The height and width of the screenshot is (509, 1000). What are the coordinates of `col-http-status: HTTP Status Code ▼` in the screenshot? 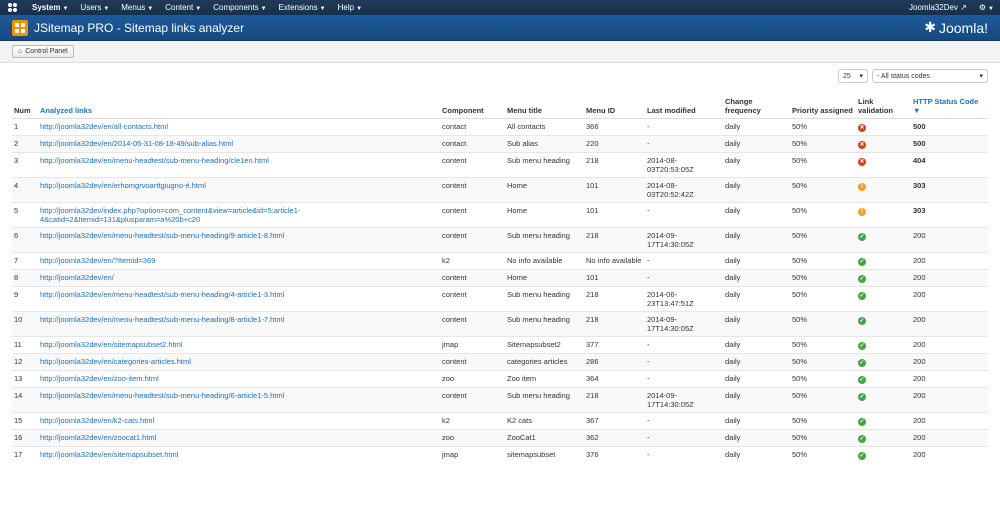 It's located at (949, 106).